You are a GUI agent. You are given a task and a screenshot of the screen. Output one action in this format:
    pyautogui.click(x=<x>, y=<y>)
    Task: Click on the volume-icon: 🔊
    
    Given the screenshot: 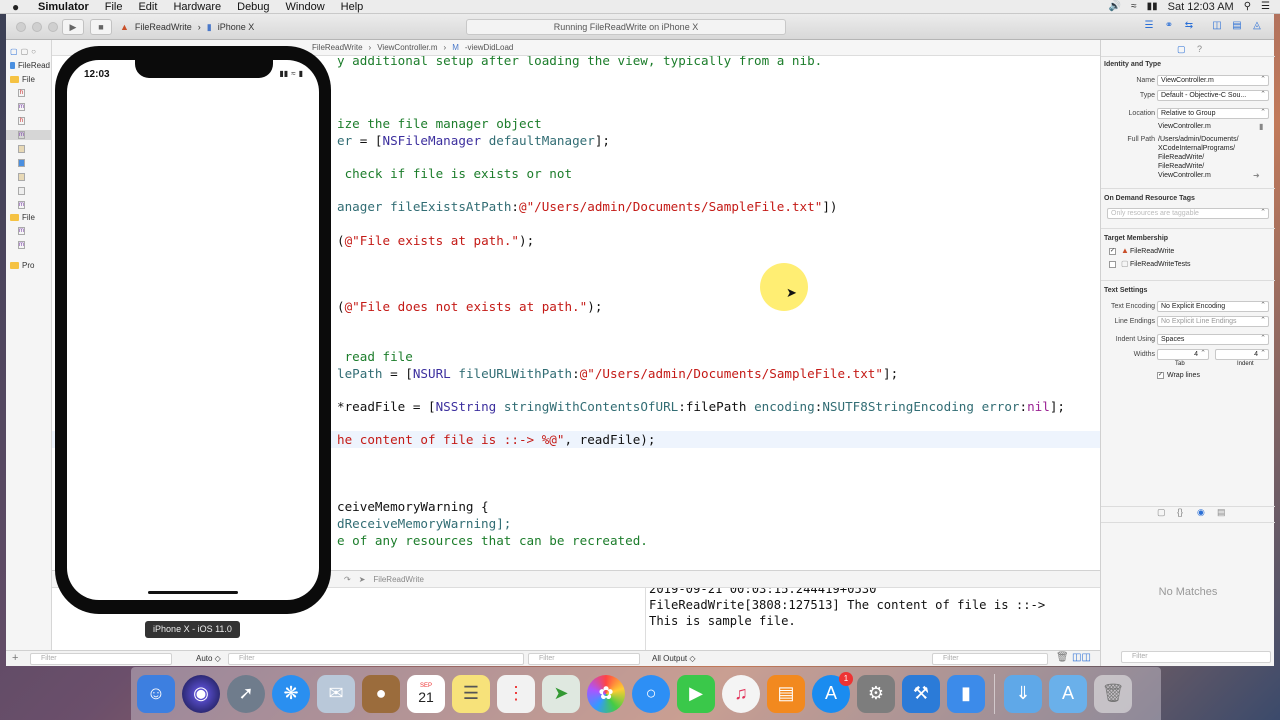 What is the action you would take?
    pyautogui.click(x=1115, y=6)
    